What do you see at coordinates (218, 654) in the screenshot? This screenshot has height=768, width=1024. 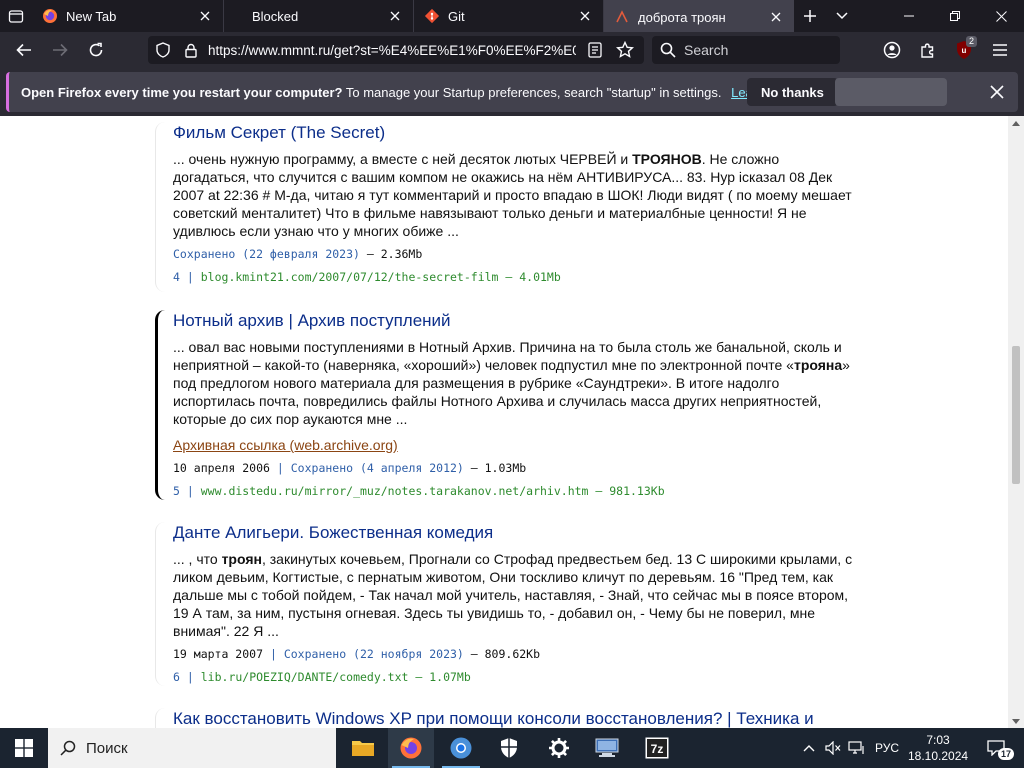 I see `result-date: 19 марта 2007` at bounding box center [218, 654].